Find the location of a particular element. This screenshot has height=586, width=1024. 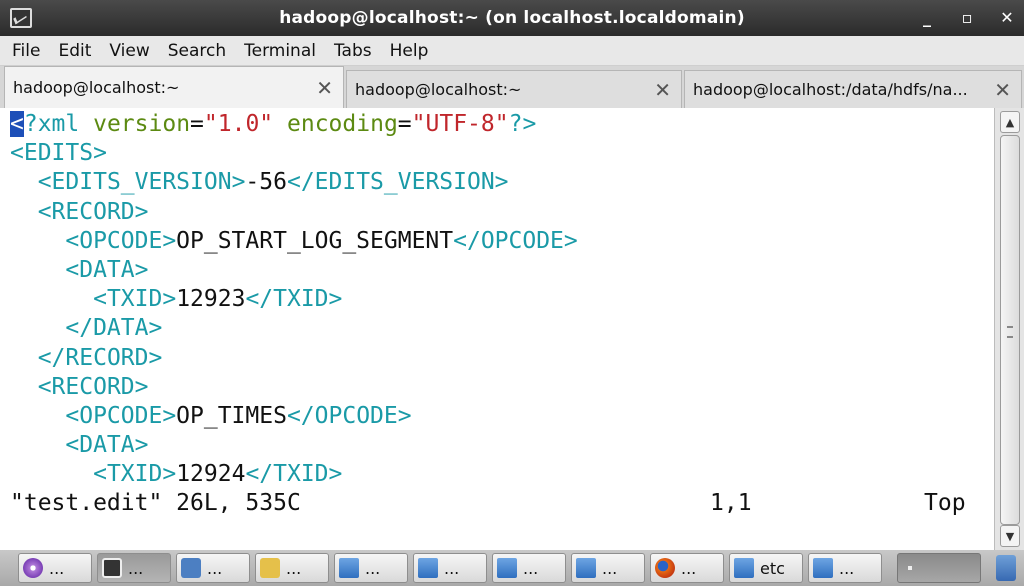

terminal-line: <OPCODE>OP_TIMES</OPCODE> is located at coordinates (238, 415).